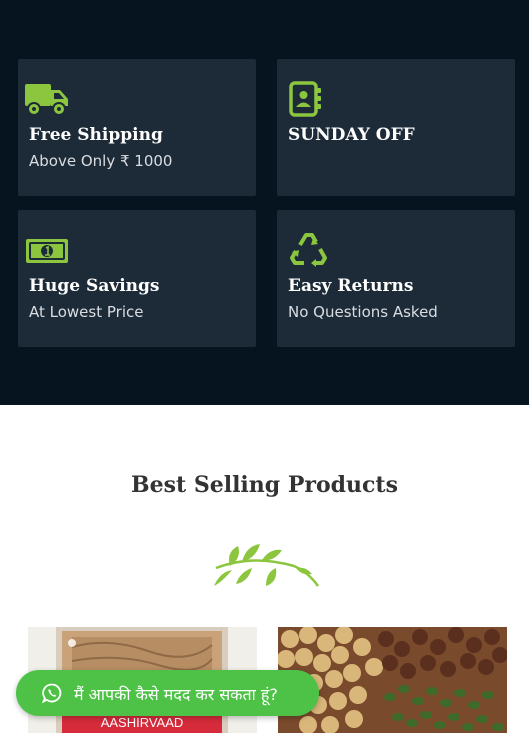 This screenshot has width=529, height=733. What do you see at coordinates (267, 565) in the screenshot?
I see `leaf-divider-icon` at bounding box center [267, 565].